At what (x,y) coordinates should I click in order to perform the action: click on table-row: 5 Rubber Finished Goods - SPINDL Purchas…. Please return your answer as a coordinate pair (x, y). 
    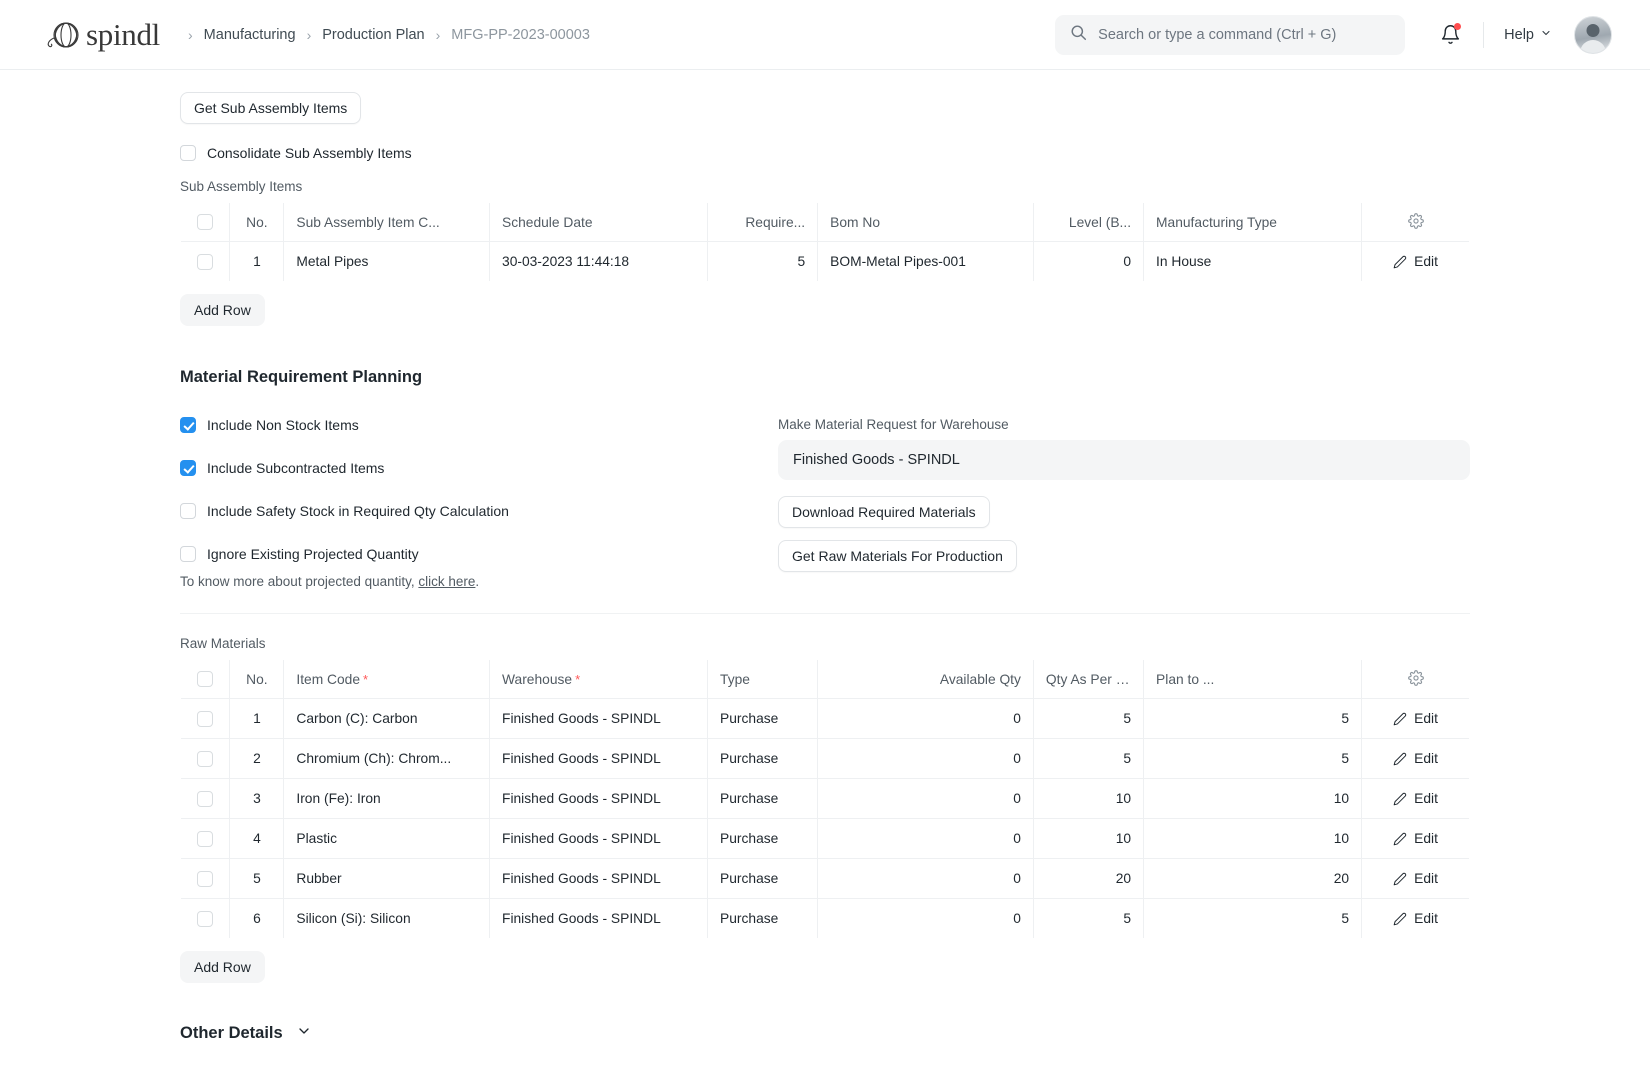
    Looking at the image, I should click on (825, 878).